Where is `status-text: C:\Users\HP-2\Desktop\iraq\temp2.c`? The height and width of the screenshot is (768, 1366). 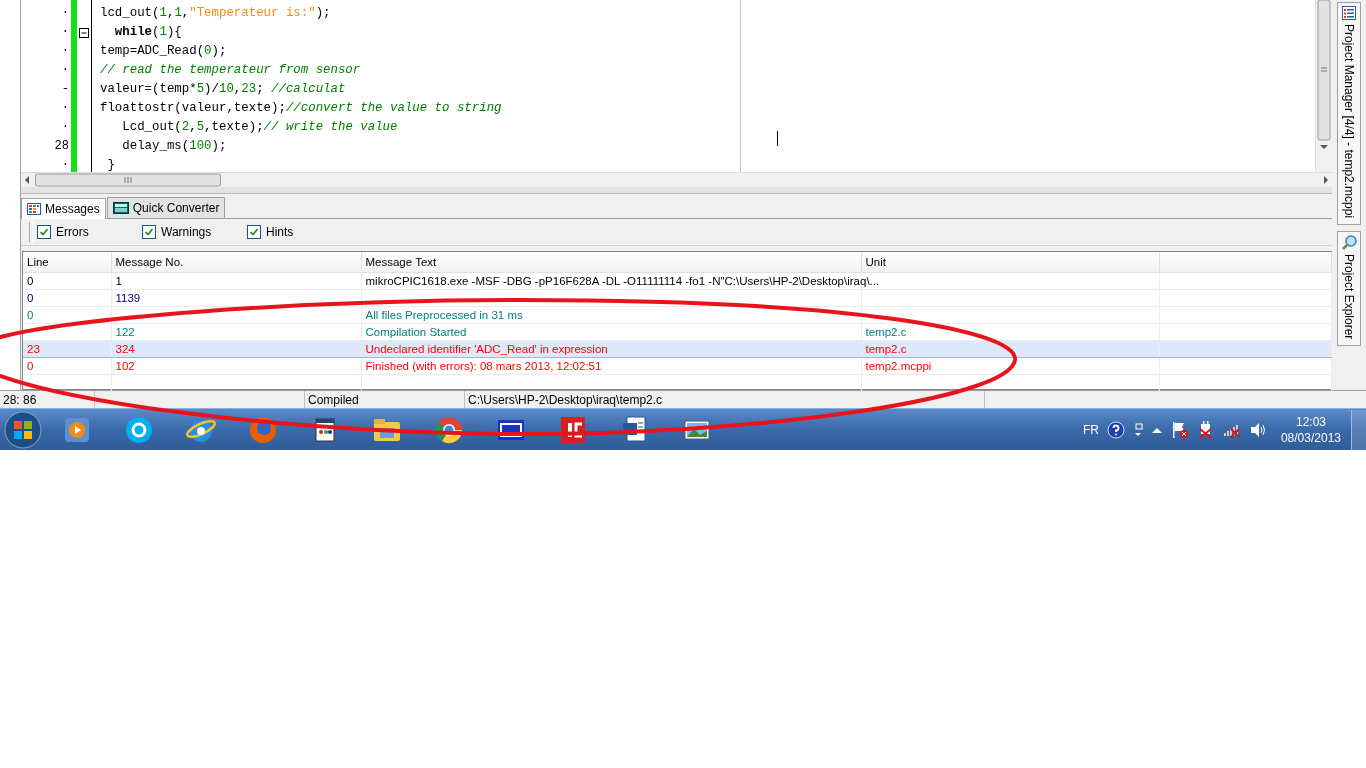 status-text: C:\Users\HP-2\Desktop\iraq\temp2.c is located at coordinates (565, 400).